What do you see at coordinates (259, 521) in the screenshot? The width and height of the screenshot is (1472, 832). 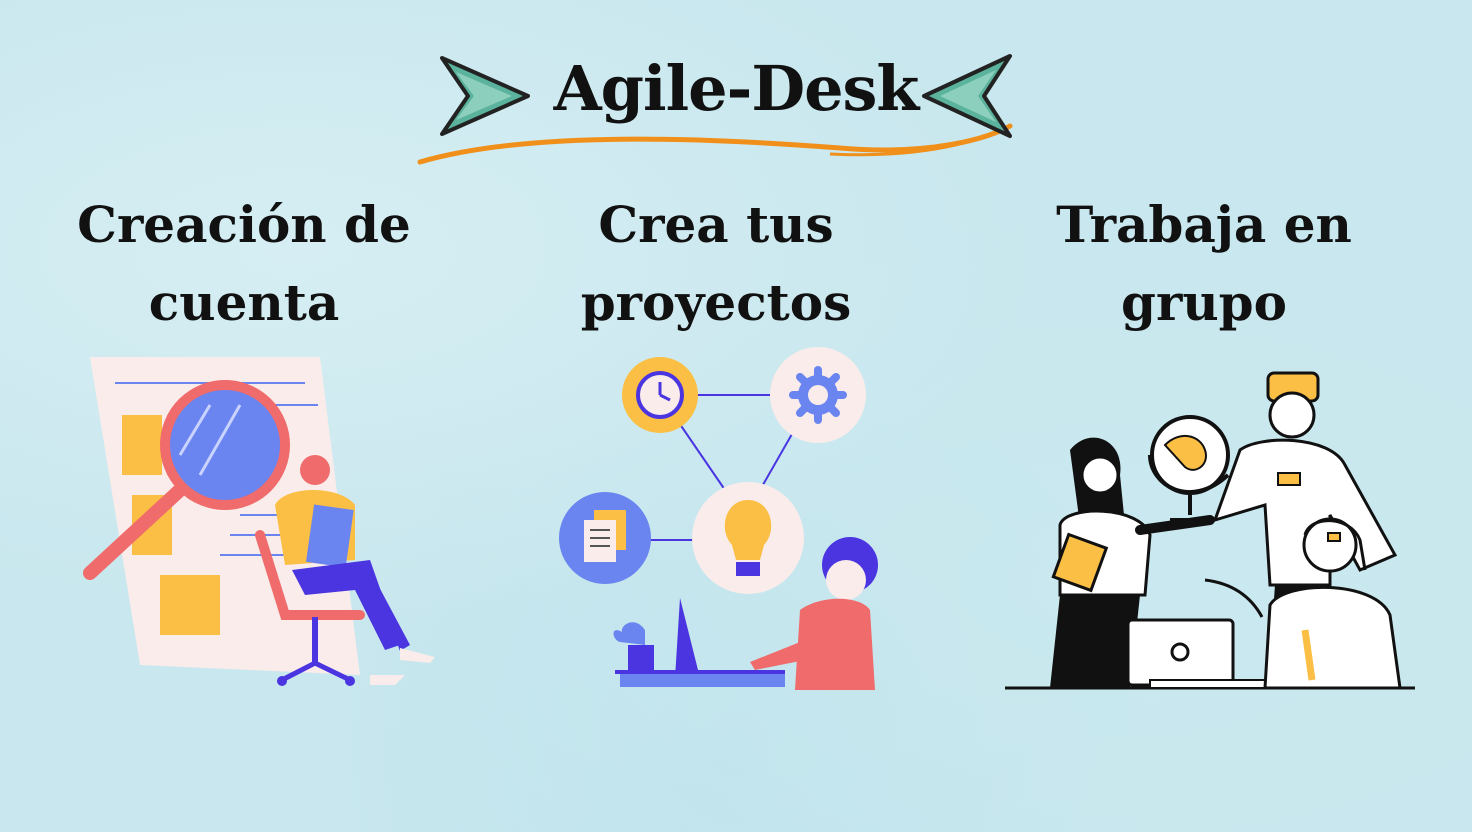 I see `magnifier-document-illustration` at bounding box center [259, 521].